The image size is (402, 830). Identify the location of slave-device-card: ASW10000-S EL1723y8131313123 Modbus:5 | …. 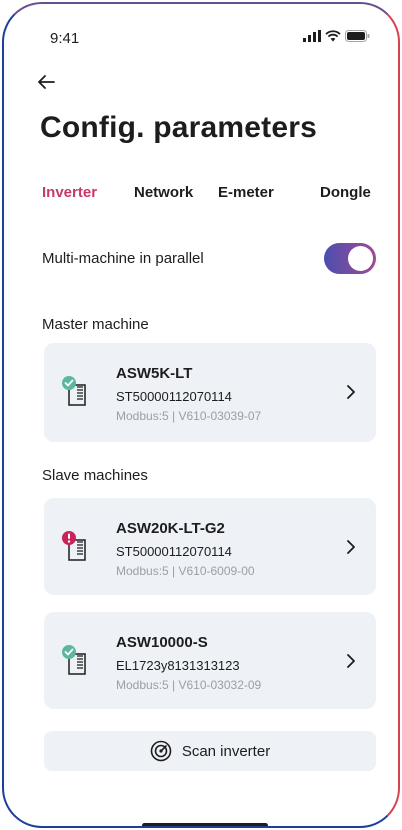
(210, 660).